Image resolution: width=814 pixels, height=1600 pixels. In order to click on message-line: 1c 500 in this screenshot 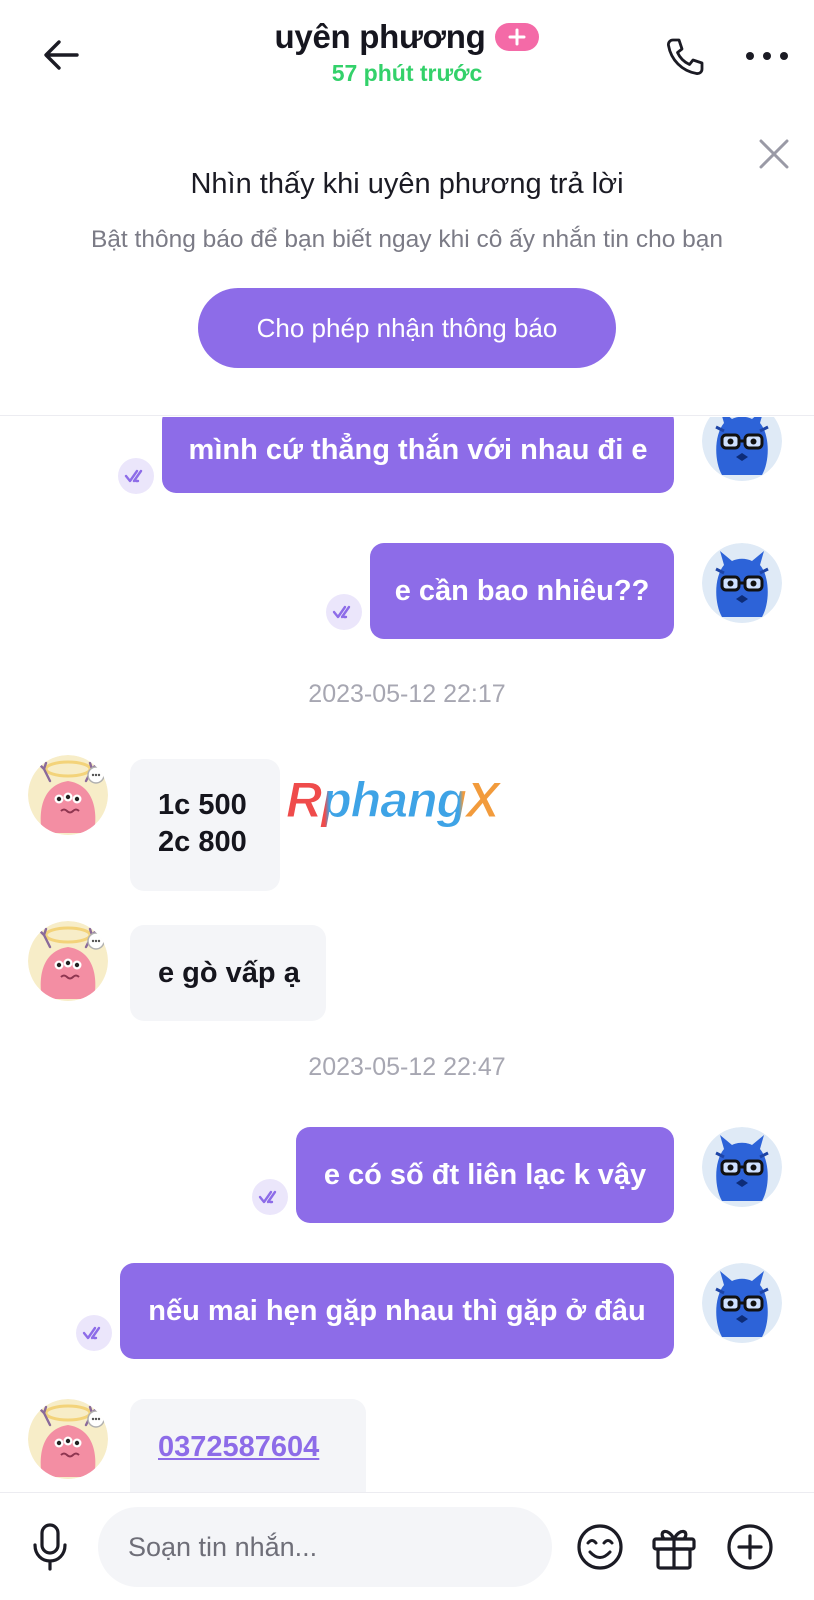, I will do `click(202, 805)`.